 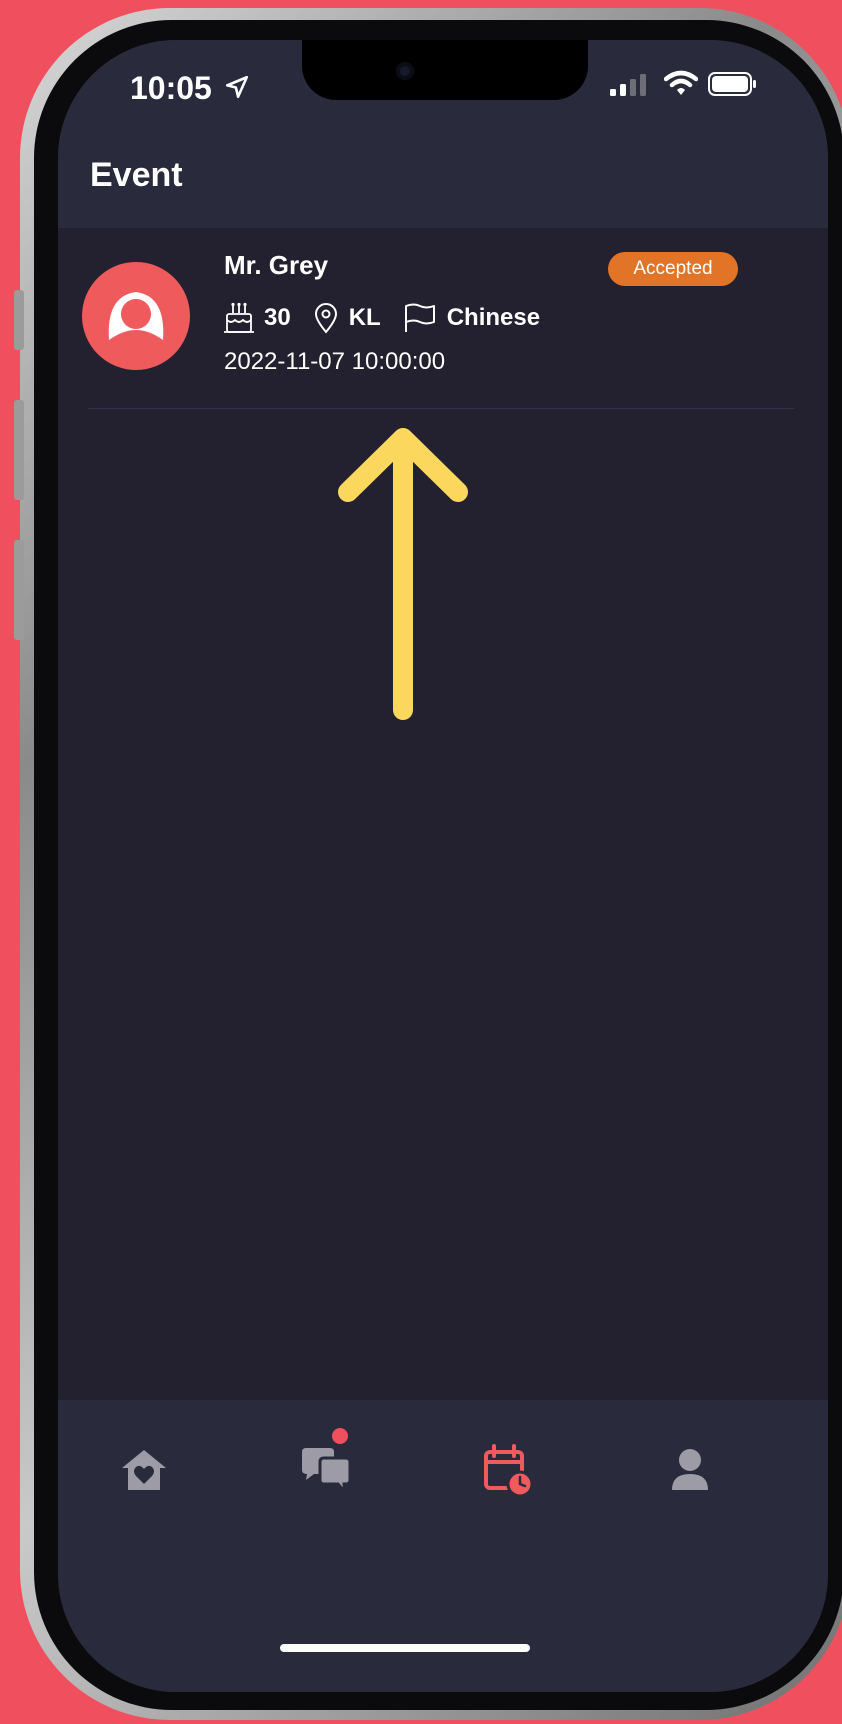 I want to click on event-age: 30, so click(x=277, y=317).